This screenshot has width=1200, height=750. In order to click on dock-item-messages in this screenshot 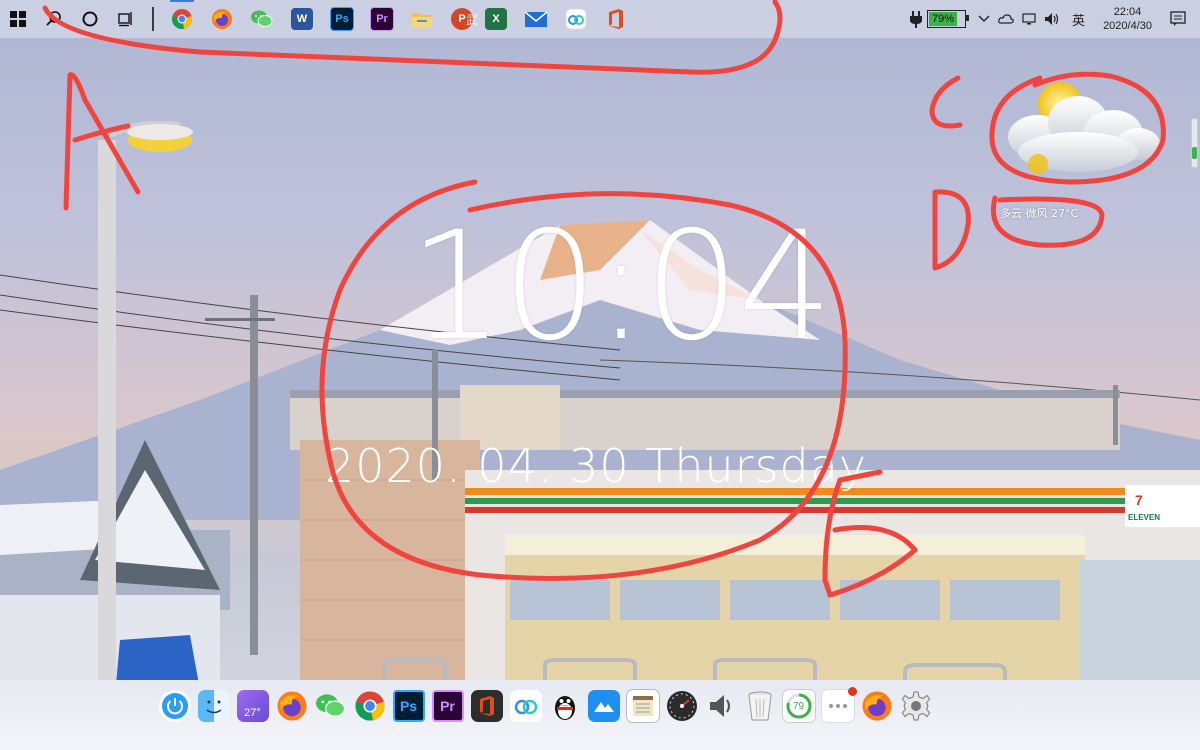, I will do `click(838, 706)`.